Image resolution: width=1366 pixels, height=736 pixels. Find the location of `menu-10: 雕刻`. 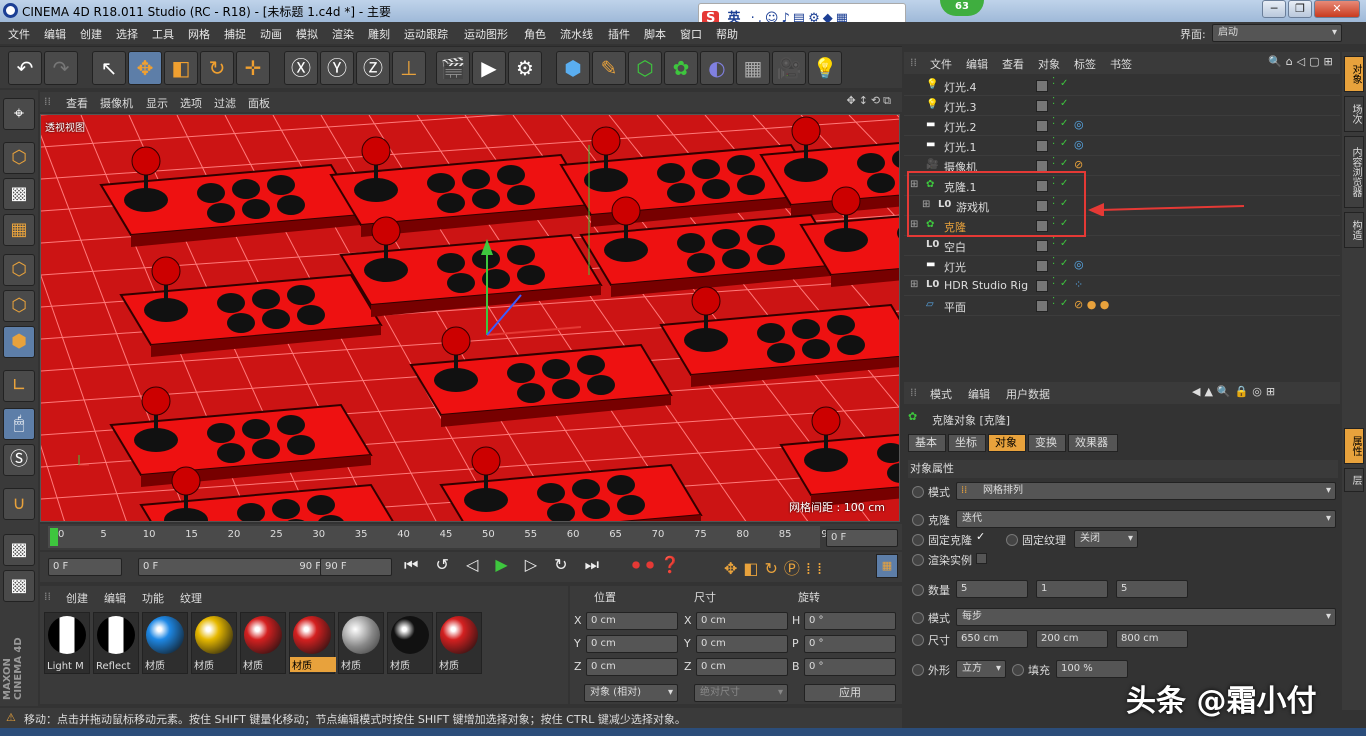

menu-10: 雕刻 is located at coordinates (379, 34).